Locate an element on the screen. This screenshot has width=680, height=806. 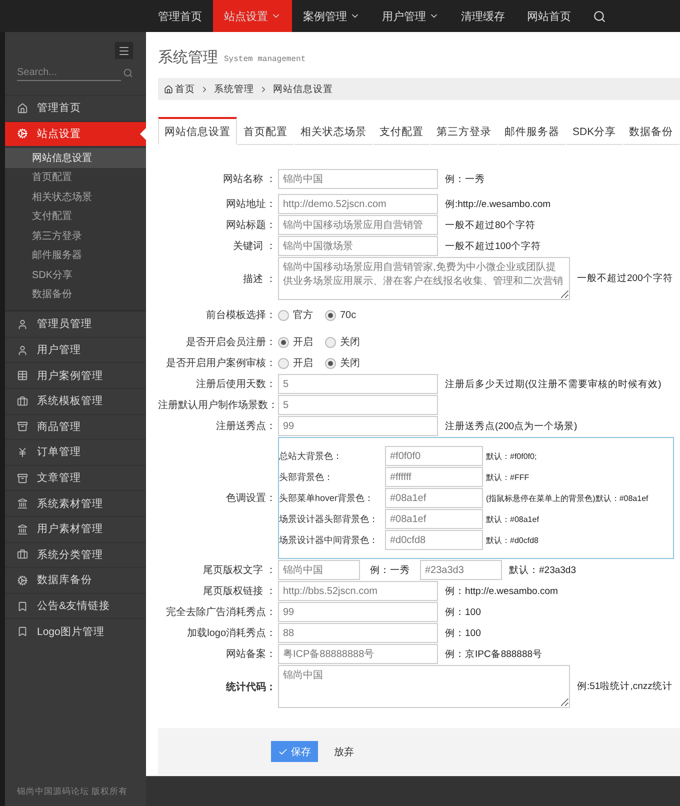
submenu-item: 第三方登录 is located at coordinates (75, 236).